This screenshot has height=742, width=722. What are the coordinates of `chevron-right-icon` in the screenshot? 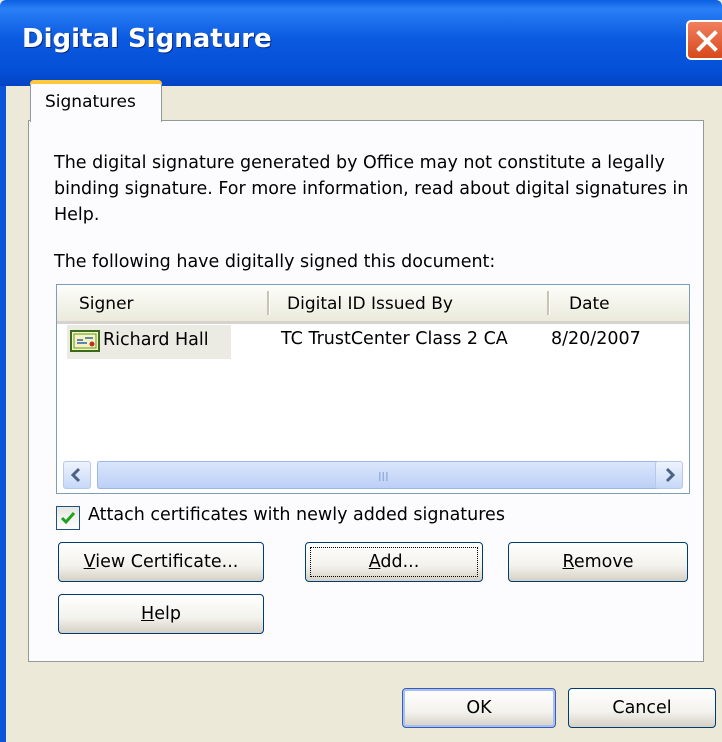 It's located at (670, 475).